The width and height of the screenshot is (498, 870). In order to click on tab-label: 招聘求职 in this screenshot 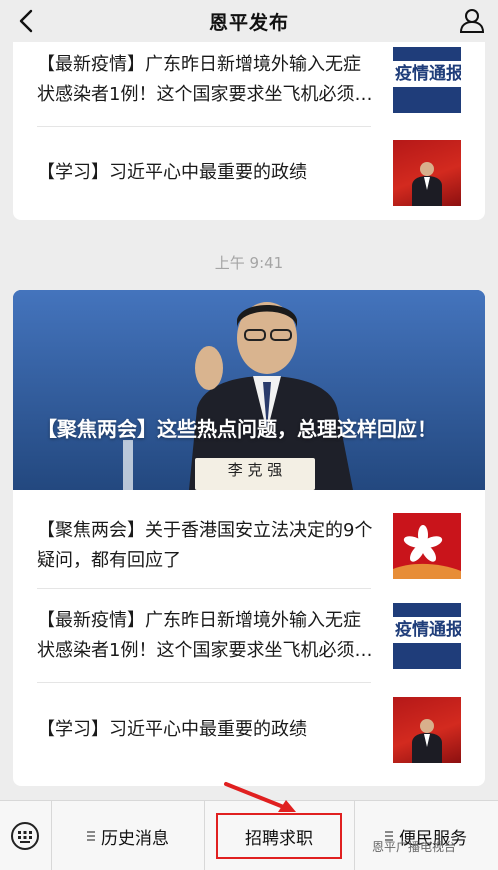, I will do `click(279, 838)`.